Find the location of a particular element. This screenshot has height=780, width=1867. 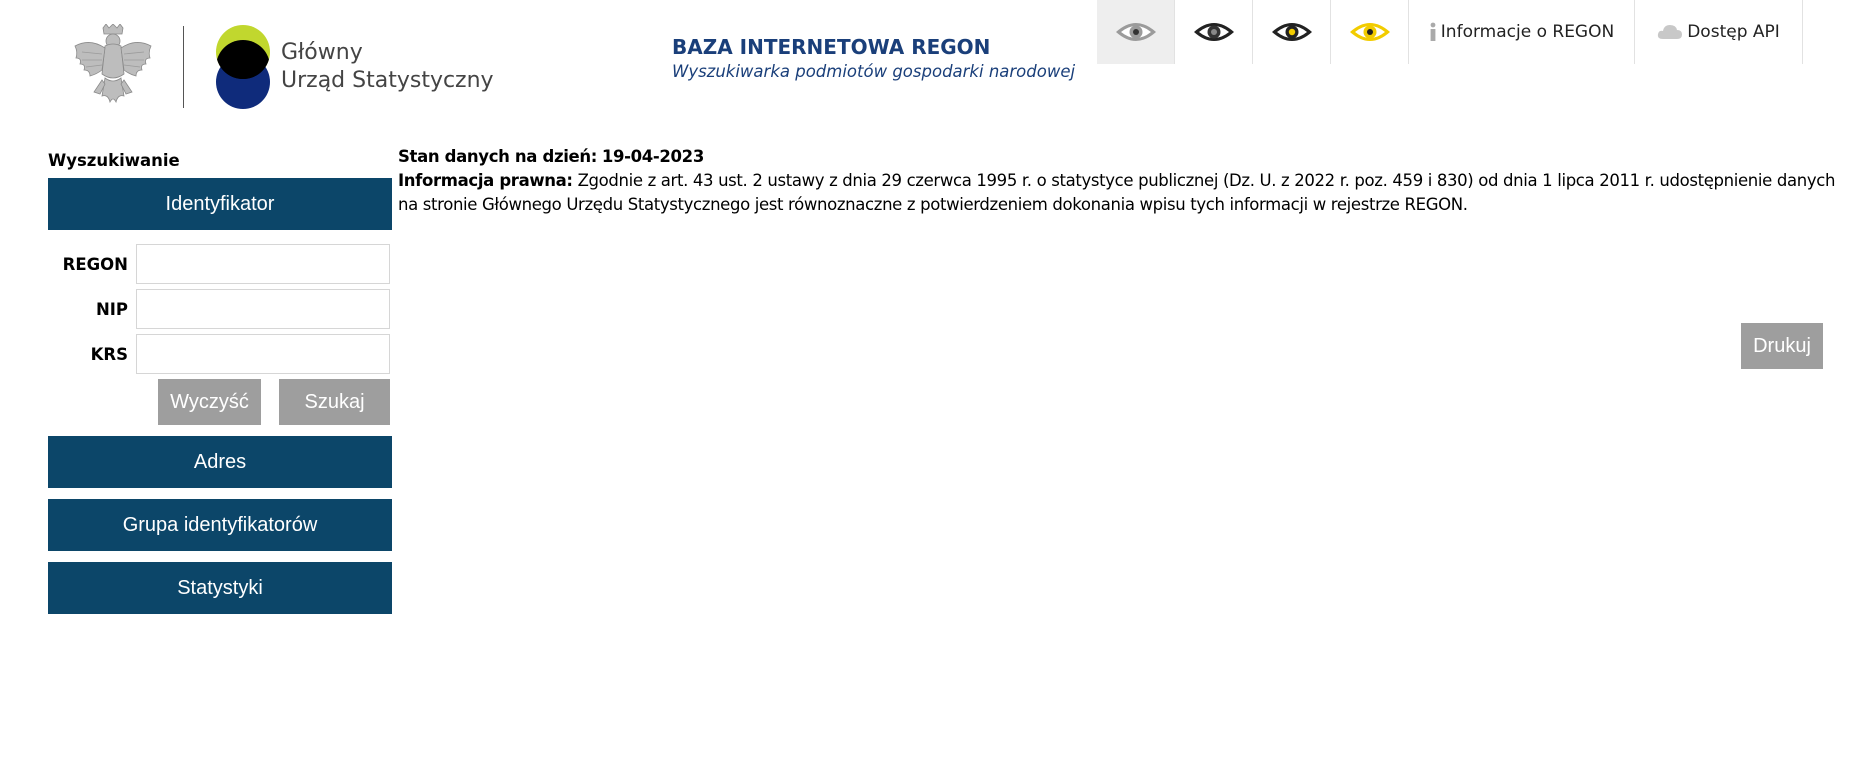

nav-api-access-link: Dostęp API is located at coordinates (1719, 32).